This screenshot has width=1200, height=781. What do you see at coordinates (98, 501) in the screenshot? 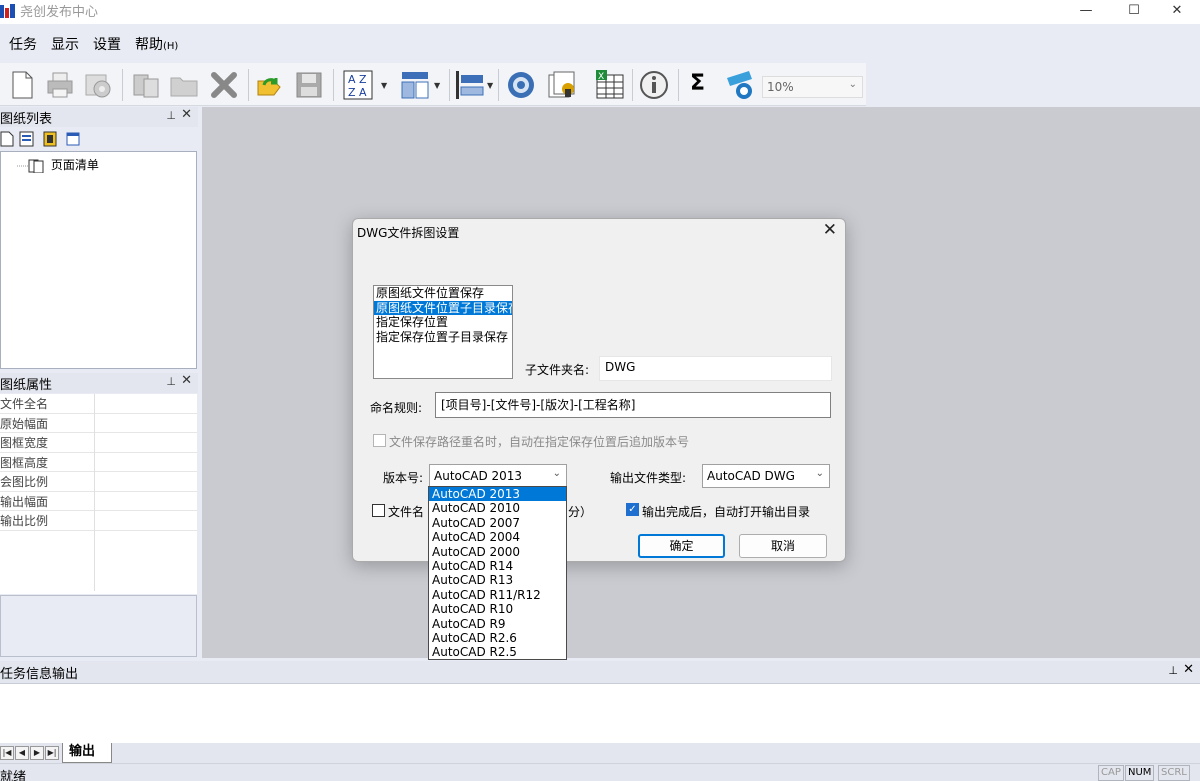
I see `property-row: 输出幅面` at bounding box center [98, 501].